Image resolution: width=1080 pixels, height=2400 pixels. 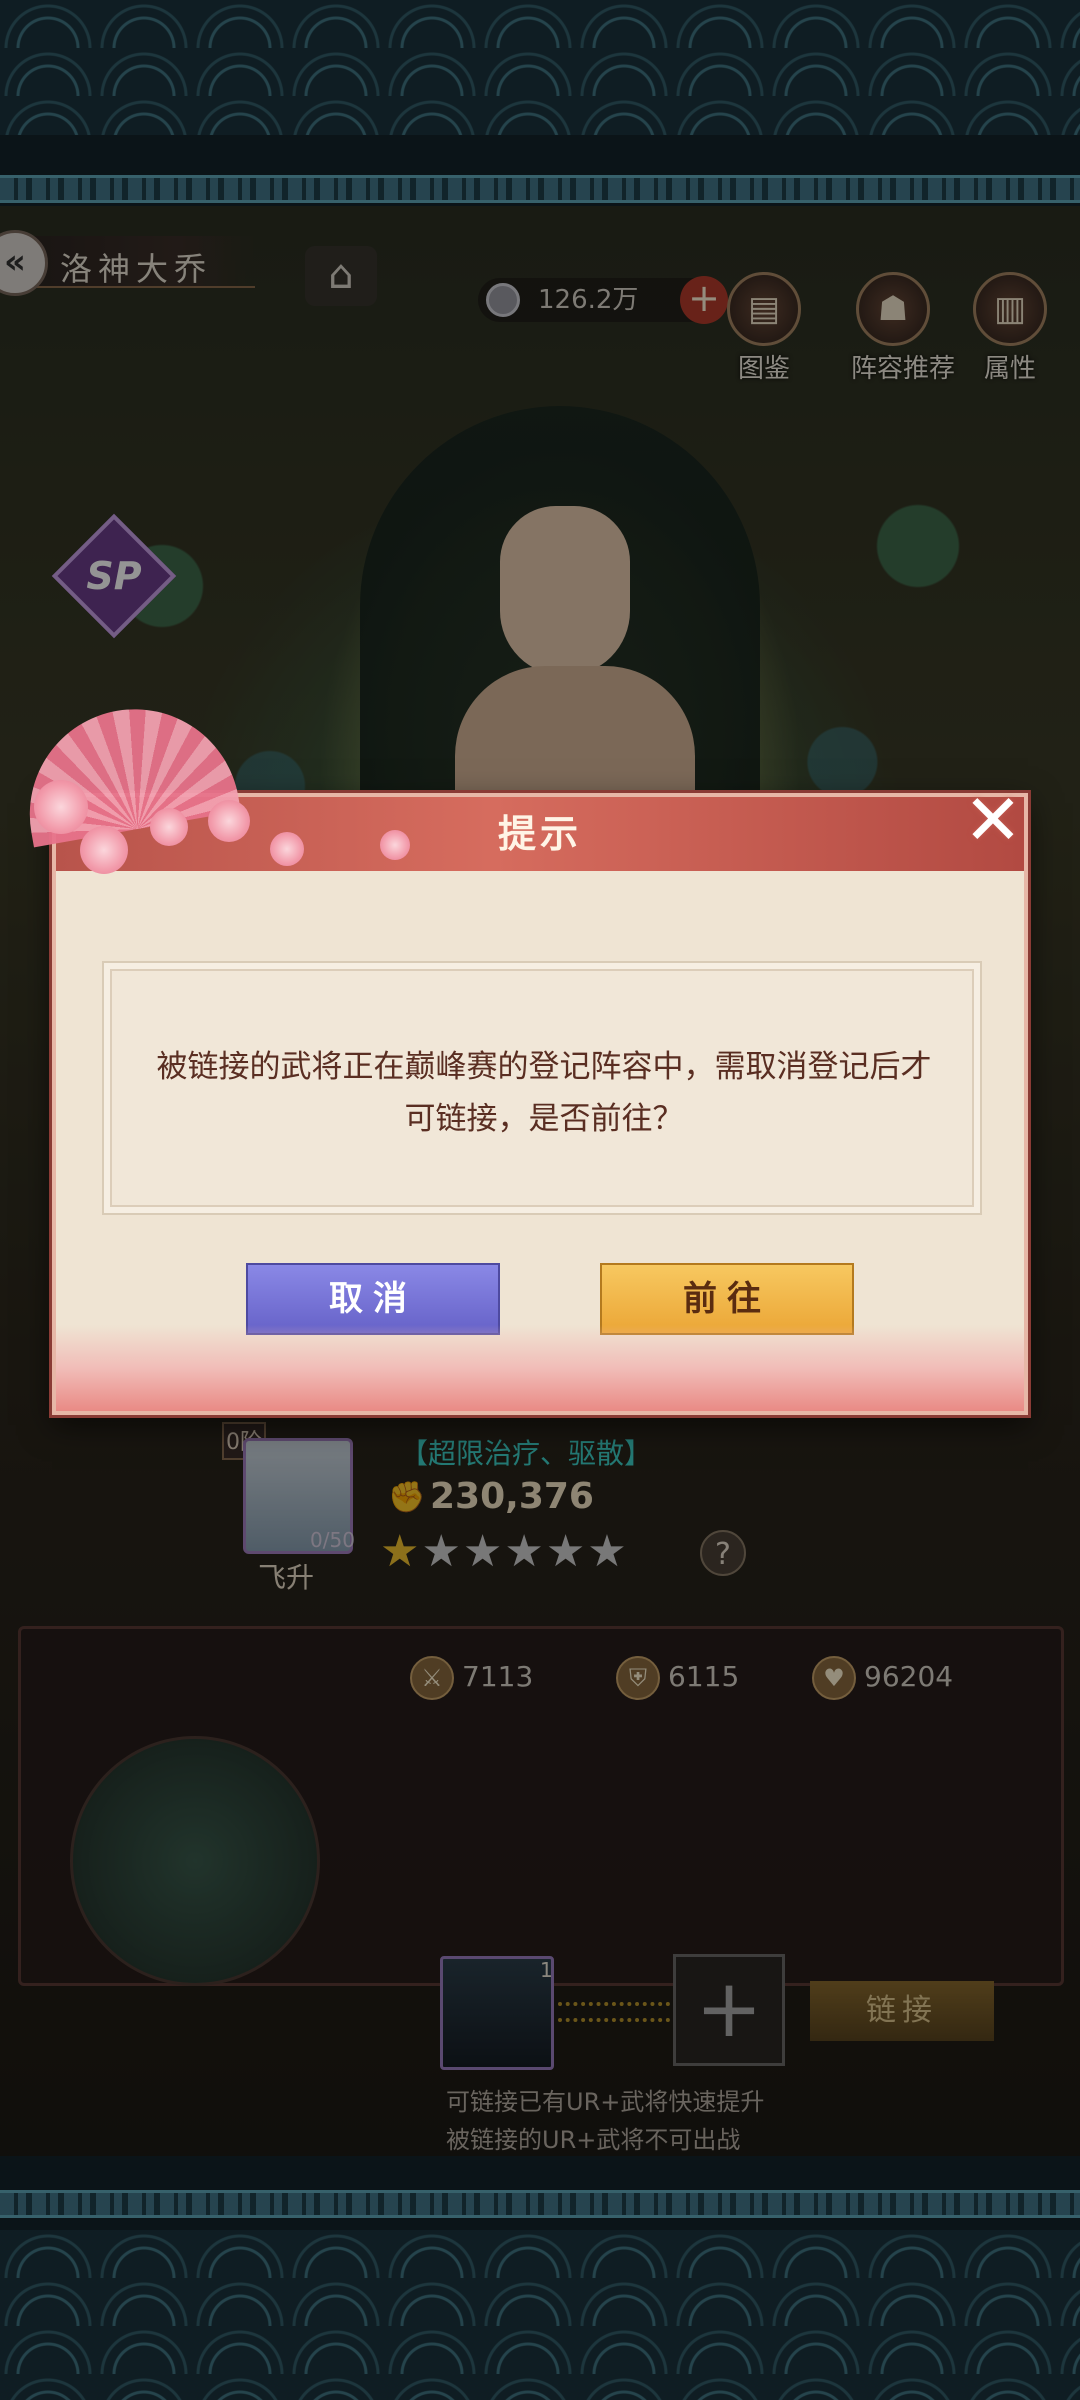 I want to click on bottom-wave-border, so click(x=540, y=2315).